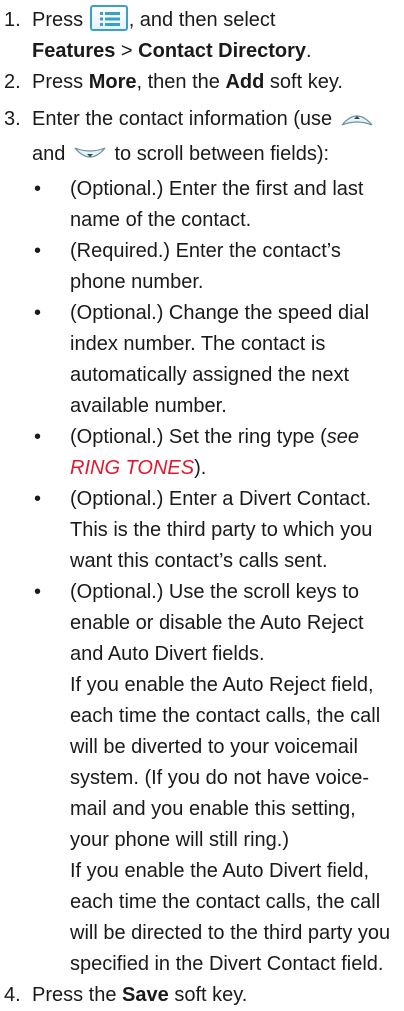 This screenshot has height=1011, width=404. I want to click on step-number: 1., so click(12, 20).